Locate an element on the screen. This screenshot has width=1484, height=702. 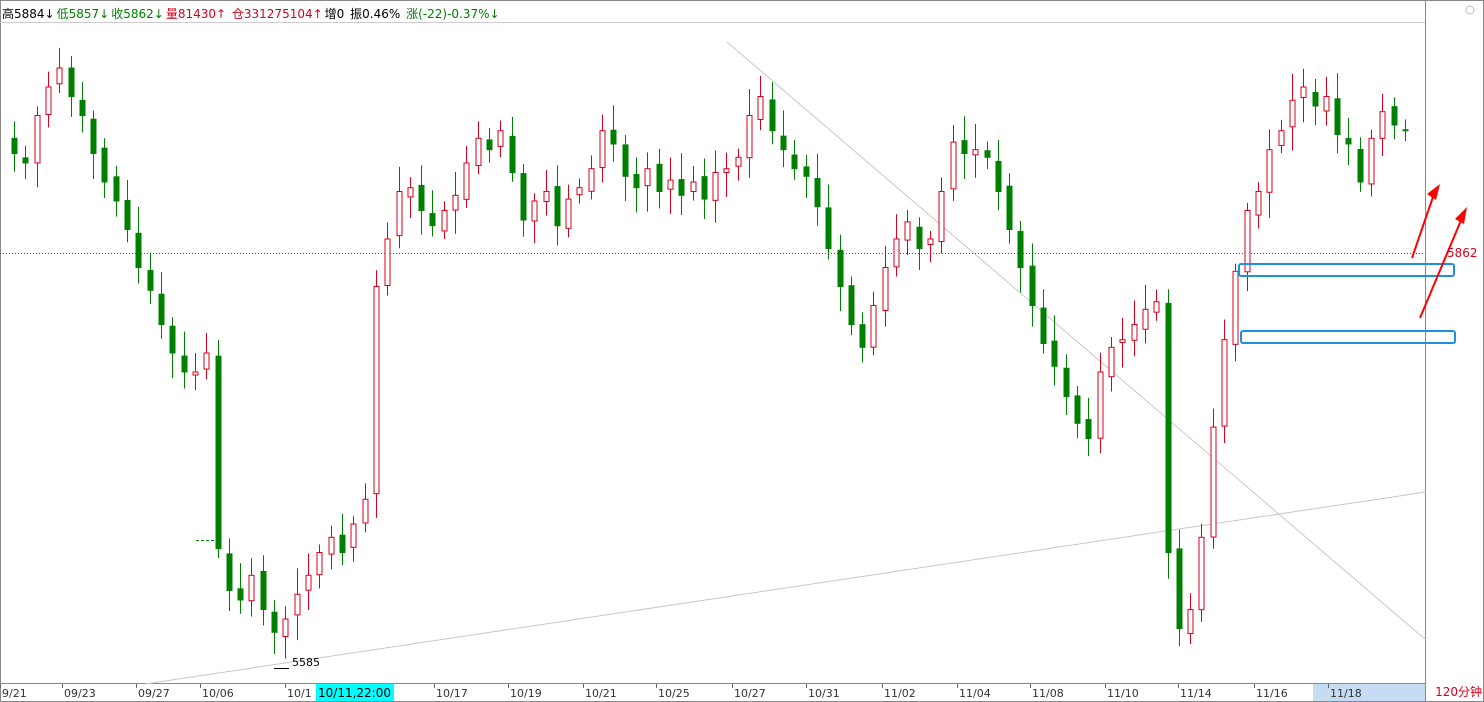
support-box-upper is located at coordinates (1346, 270).